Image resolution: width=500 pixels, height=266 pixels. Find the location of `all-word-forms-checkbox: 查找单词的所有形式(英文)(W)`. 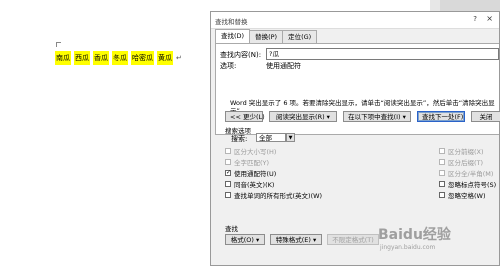

all-word-forms-checkbox: 查找单词的所有形式(英文)(W) is located at coordinates (273, 195).